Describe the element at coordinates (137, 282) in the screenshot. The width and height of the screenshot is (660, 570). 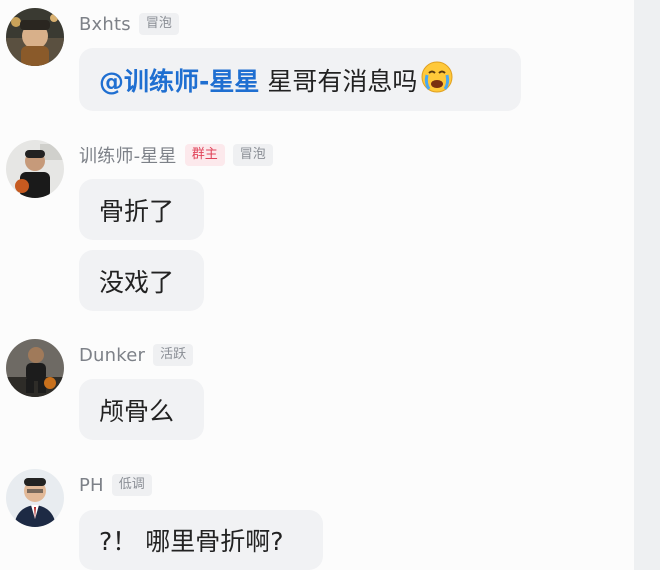
I see `message-text: 没戏了` at that location.